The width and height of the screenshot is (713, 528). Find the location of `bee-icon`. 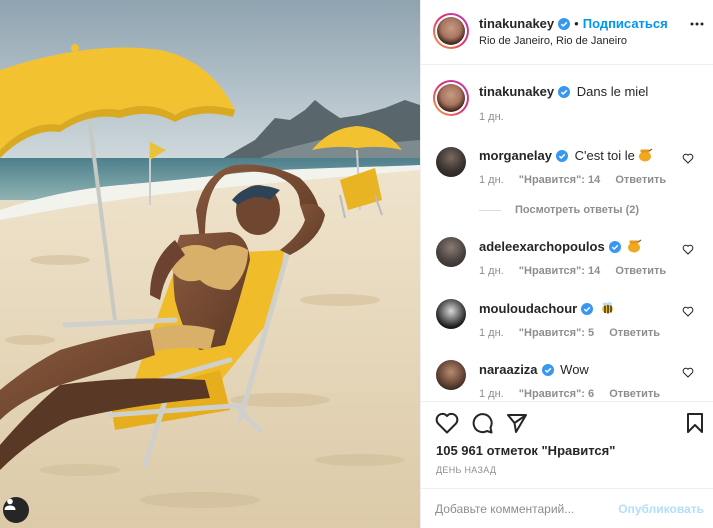

bee-icon is located at coordinates (607, 308).